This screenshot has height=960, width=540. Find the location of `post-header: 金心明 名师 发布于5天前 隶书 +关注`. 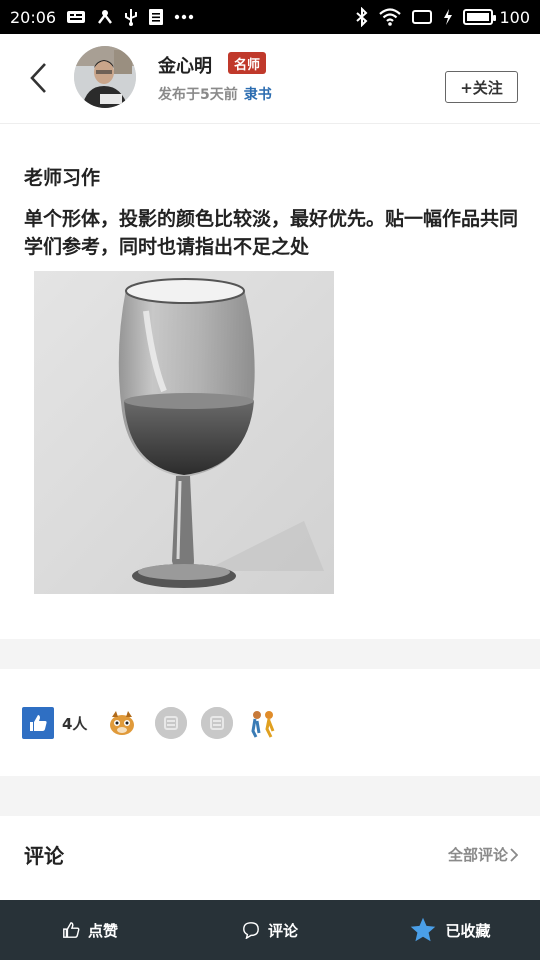

post-header: 金心明 名师 发布于5天前 隶书 +关注 is located at coordinates (270, 79).